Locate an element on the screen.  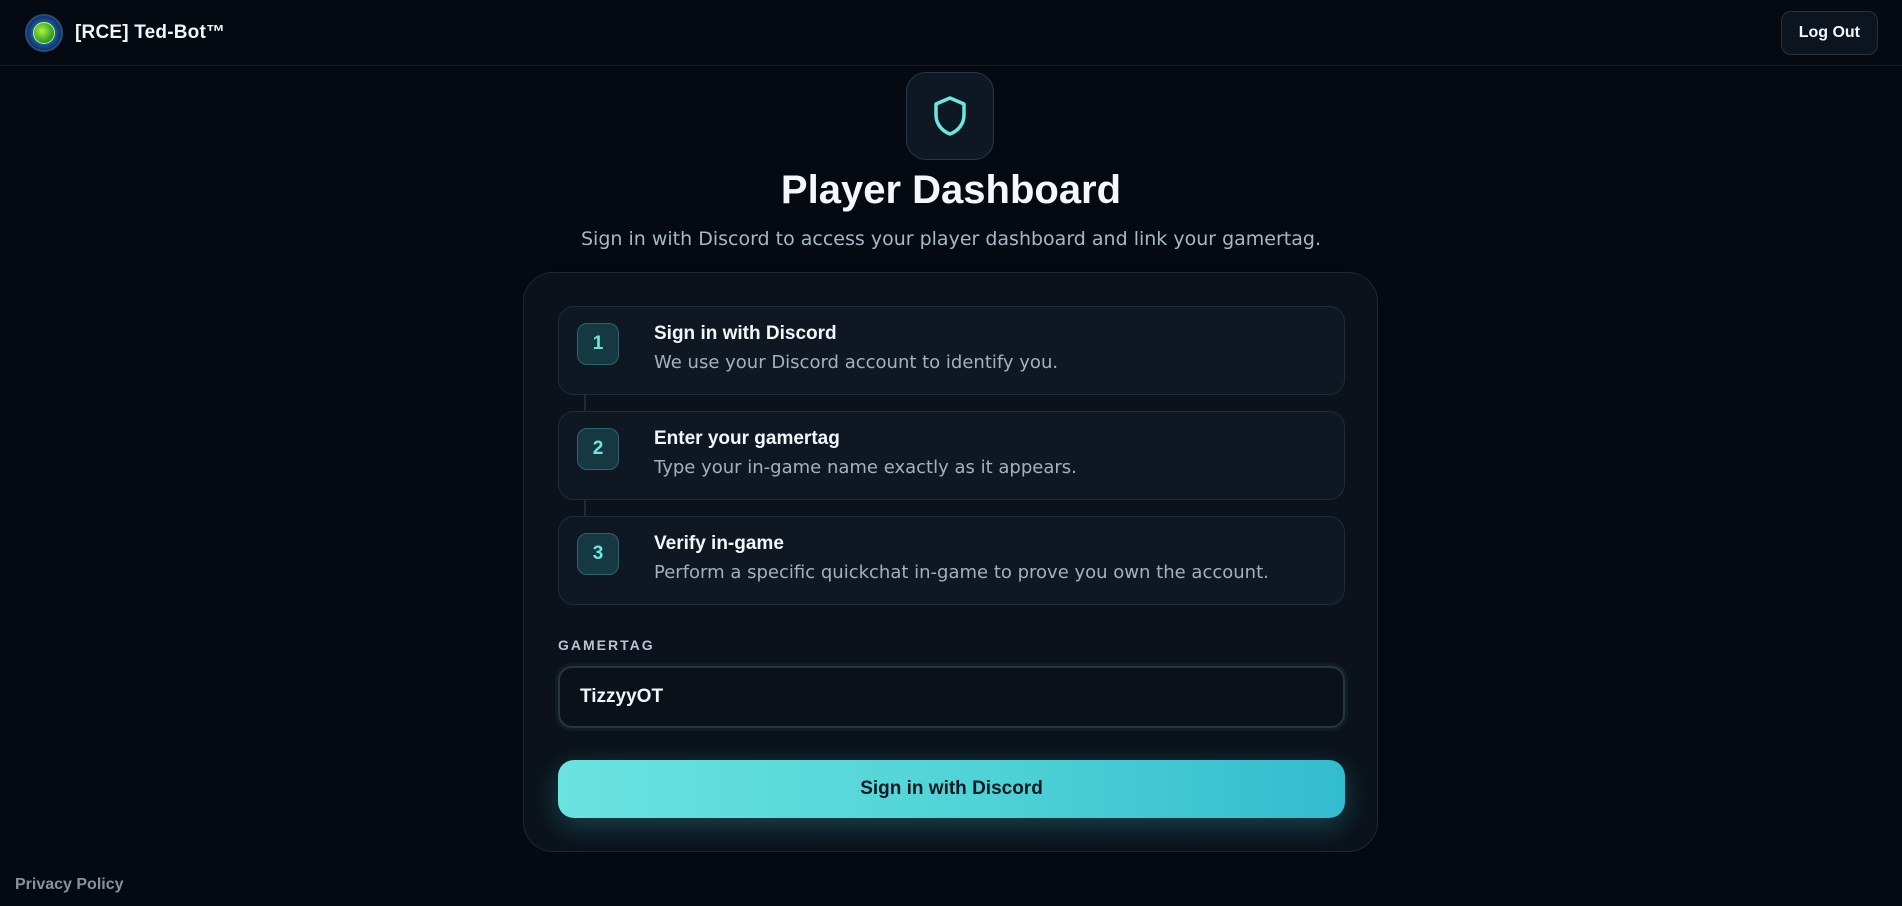
gamertag-input is located at coordinates (951, 697).